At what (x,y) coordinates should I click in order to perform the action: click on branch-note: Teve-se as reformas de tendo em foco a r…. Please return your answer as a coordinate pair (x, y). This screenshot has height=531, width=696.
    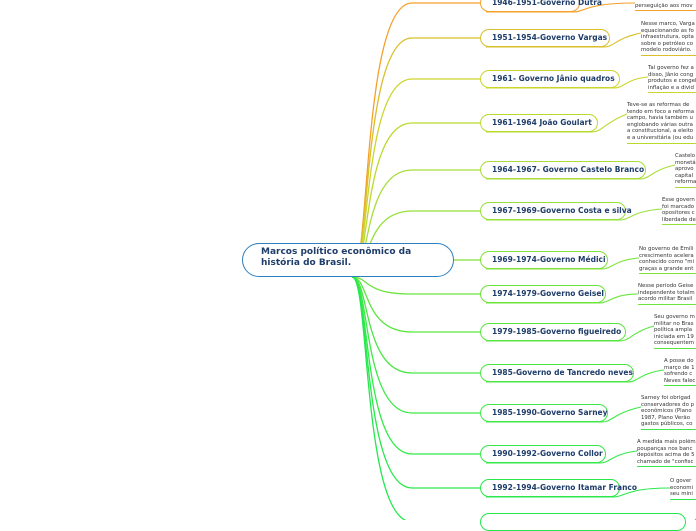
    Looking at the image, I should click on (661, 123).